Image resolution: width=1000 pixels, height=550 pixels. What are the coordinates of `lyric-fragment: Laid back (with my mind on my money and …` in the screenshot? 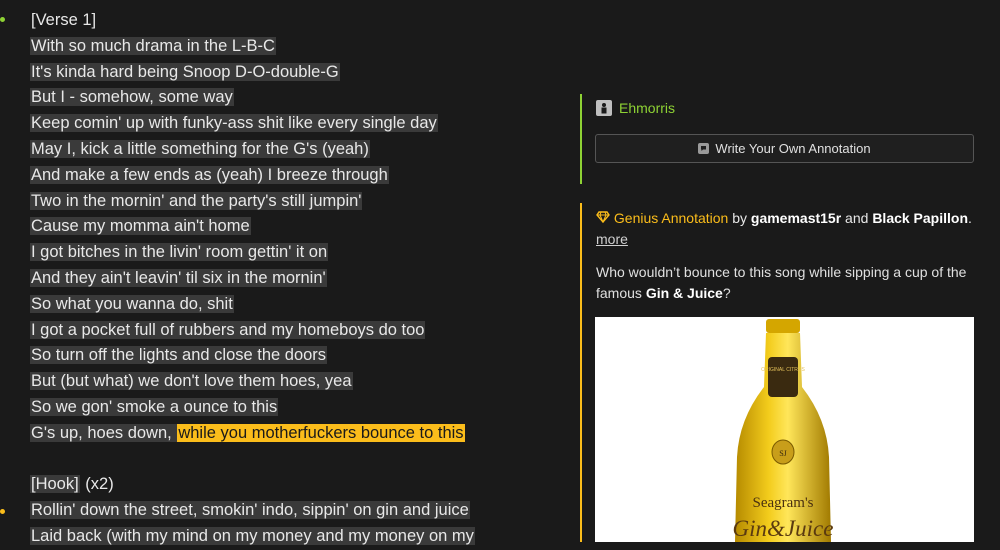 It's located at (252, 535).